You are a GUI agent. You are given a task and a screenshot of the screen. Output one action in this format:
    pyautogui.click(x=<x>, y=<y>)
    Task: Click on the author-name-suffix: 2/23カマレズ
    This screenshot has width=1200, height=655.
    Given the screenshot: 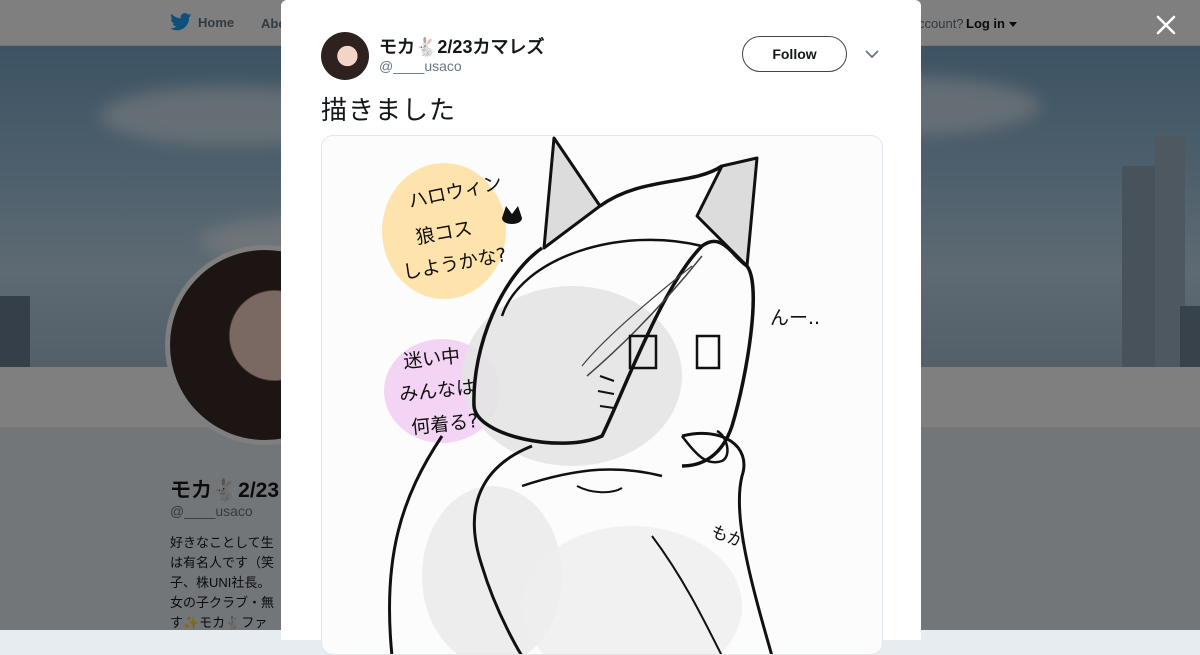 What is the action you would take?
    pyautogui.click(x=491, y=47)
    